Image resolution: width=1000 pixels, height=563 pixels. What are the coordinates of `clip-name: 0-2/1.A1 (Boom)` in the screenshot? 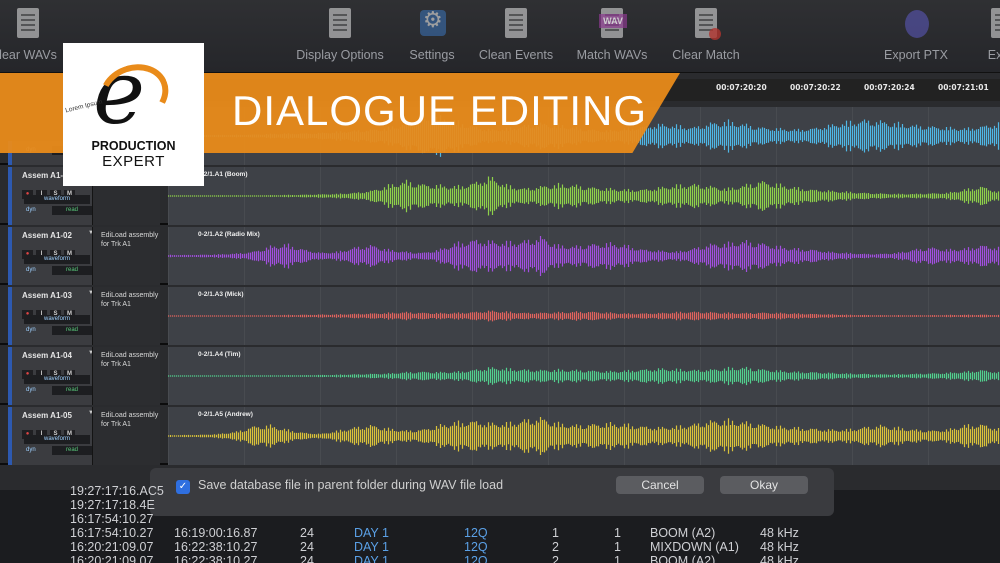 It's located at (223, 174).